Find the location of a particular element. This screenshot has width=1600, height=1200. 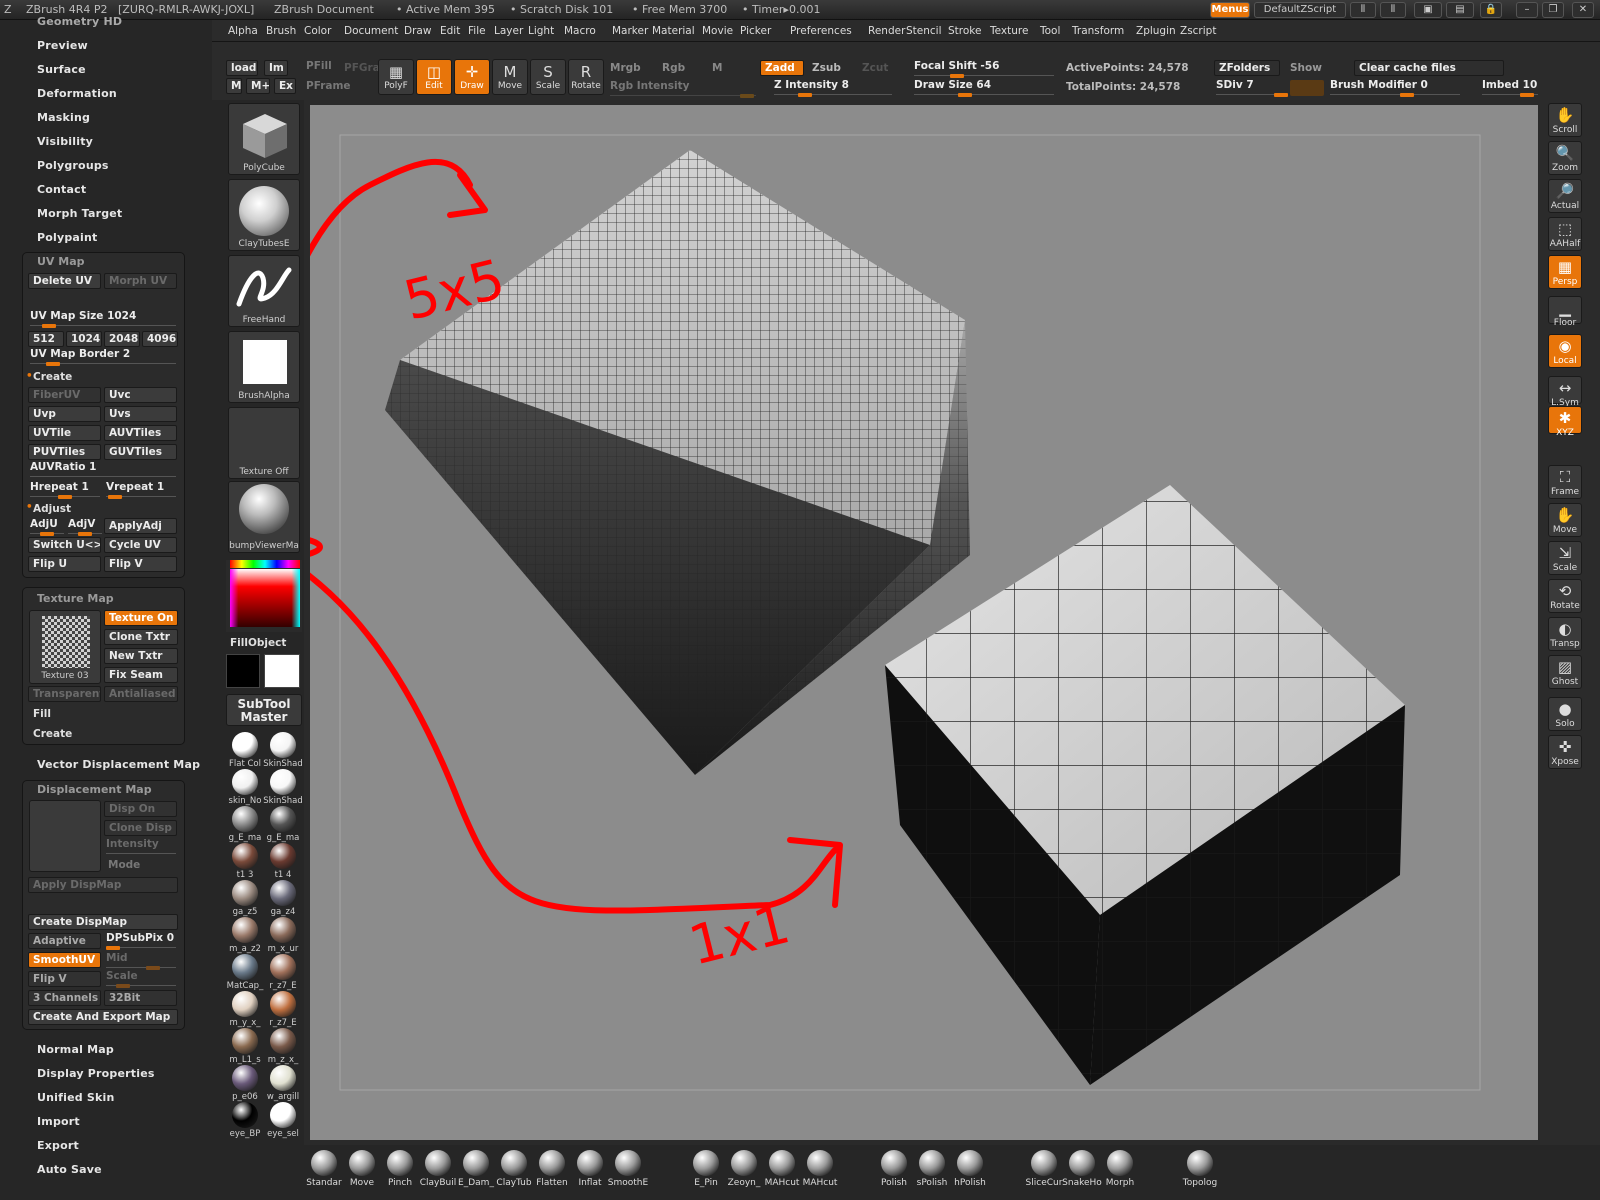

right-local-button: ◉ Local is located at coordinates (1565, 351).